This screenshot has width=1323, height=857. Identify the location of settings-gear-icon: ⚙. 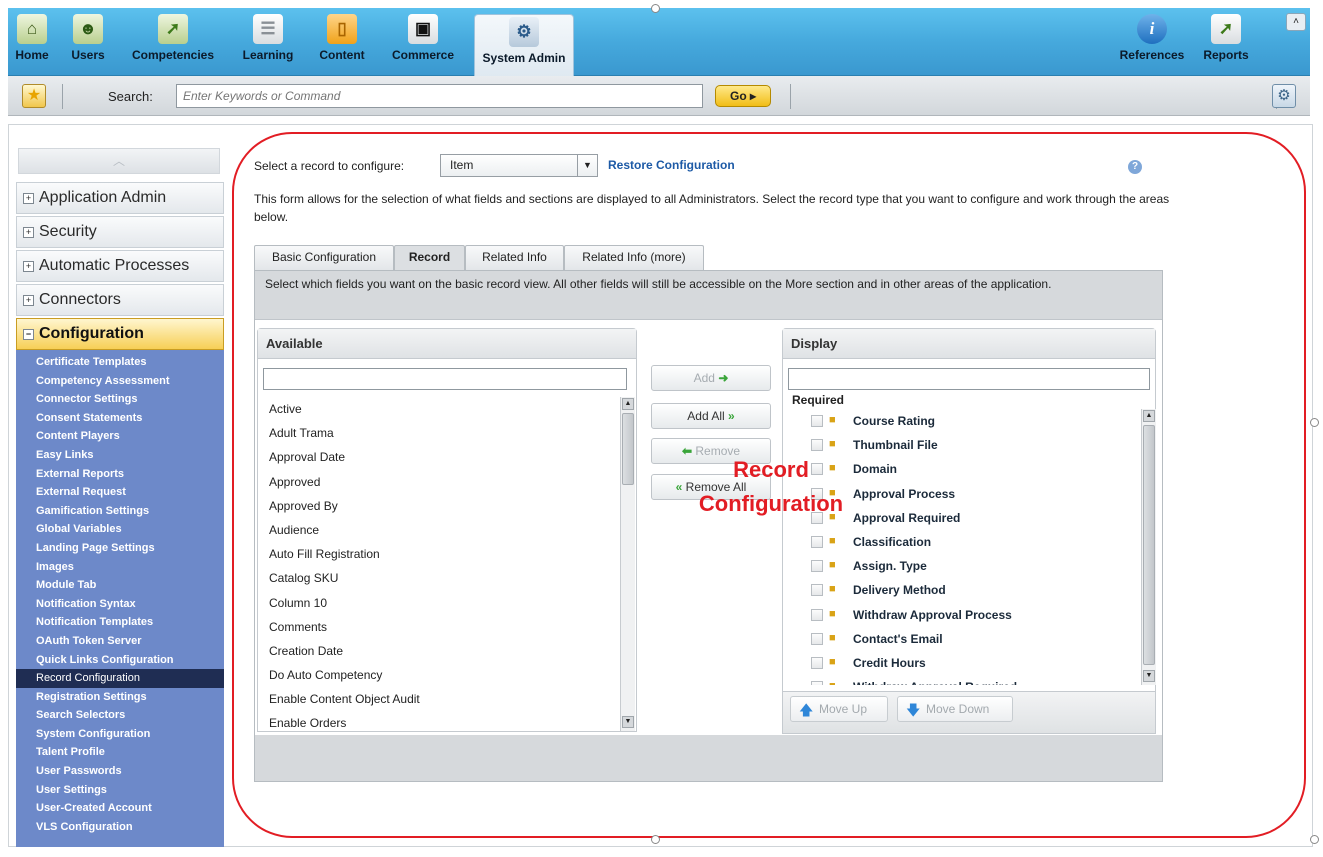
(1284, 96).